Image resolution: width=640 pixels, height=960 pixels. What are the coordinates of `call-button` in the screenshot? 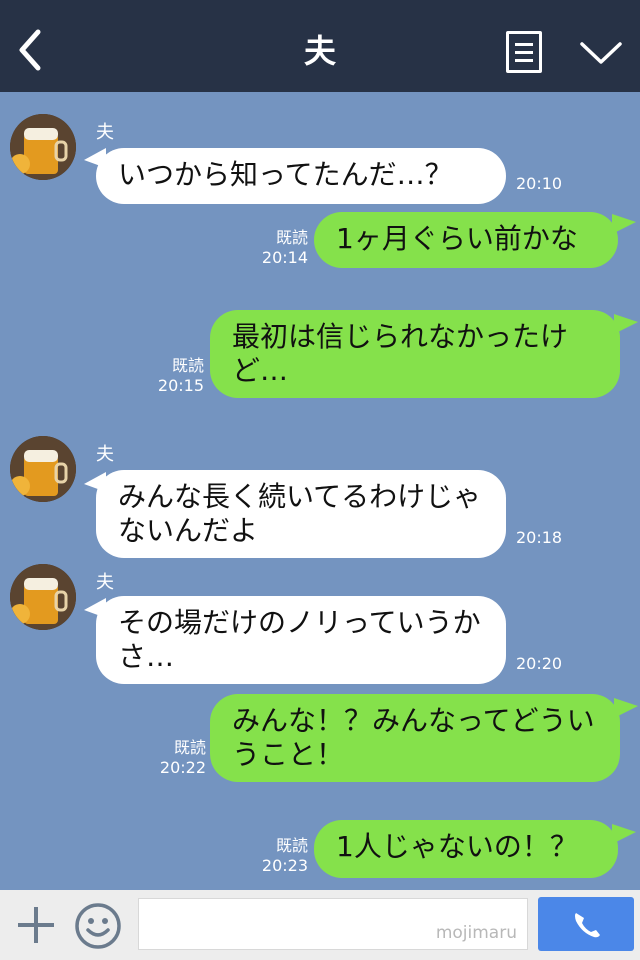 It's located at (586, 924).